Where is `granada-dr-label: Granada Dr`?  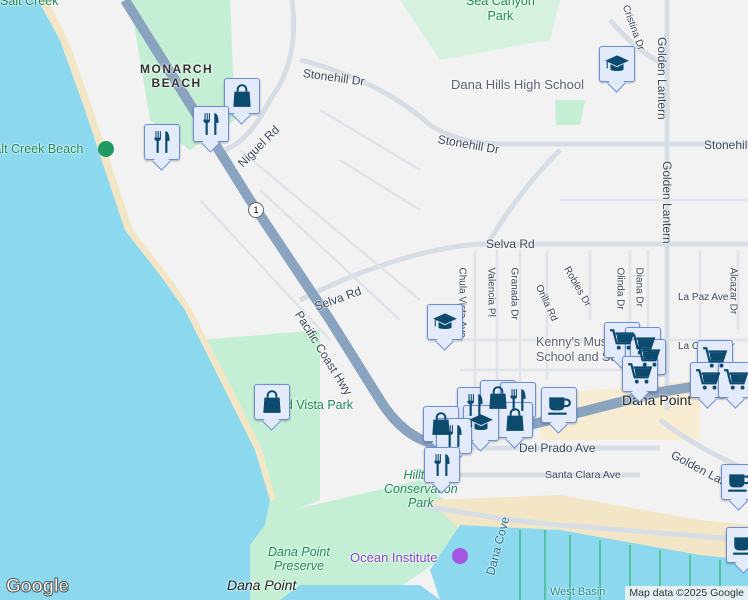 granada-dr-label: Granada Dr is located at coordinates (514, 293).